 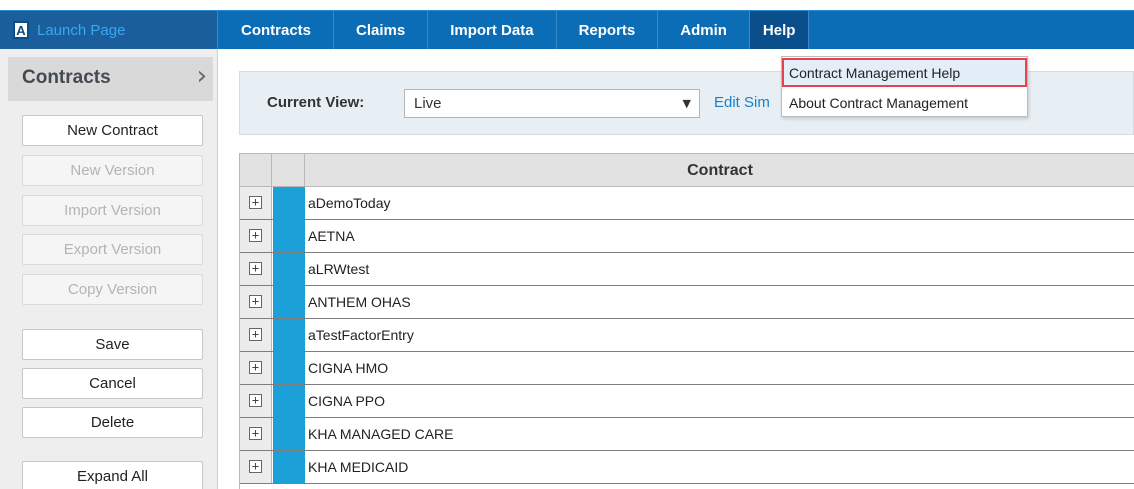 I want to click on sidebar-header: Contracts ›, so click(x=110, y=79).